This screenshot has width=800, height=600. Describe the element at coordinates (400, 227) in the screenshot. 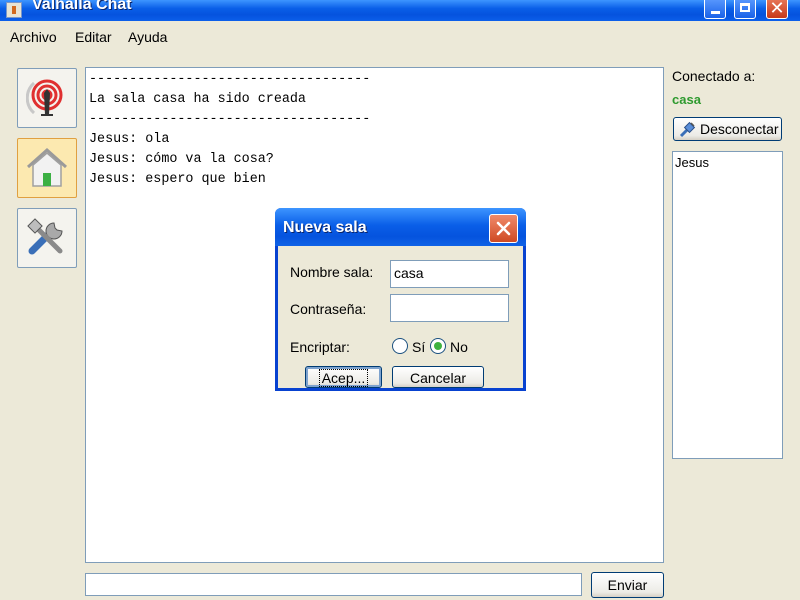

I see `dialog-title-bar: Nueva sala` at that location.